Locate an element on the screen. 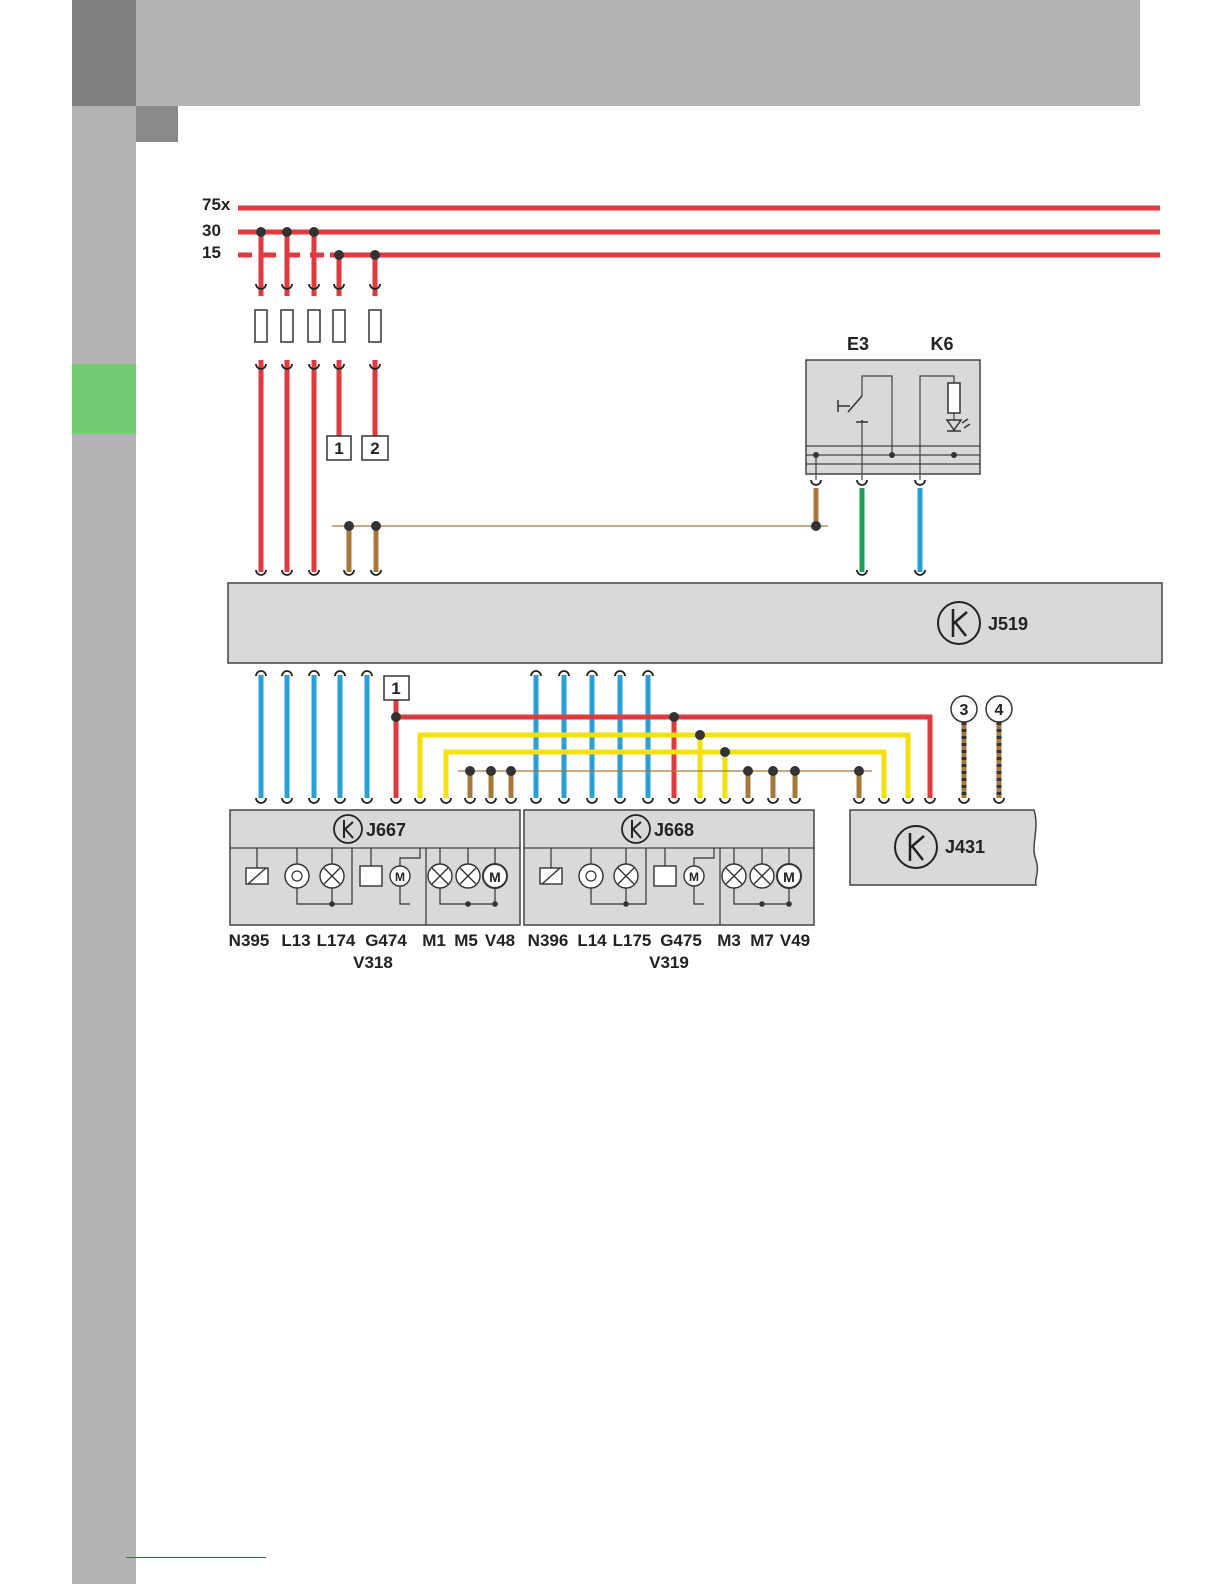 Image resolution: width=1224 pixels, height=1584 pixels. main-module: J519 is located at coordinates (695, 623).